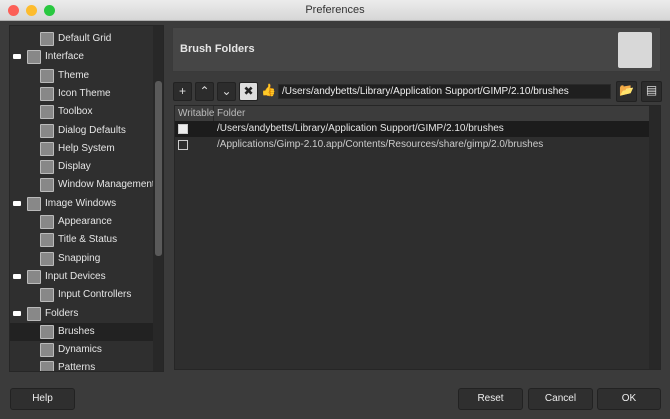 The width and height of the screenshot is (670, 419). Describe the element at coordinates (47, 350) in the screenshot. I see `dynamics-folder-icon` at that location.